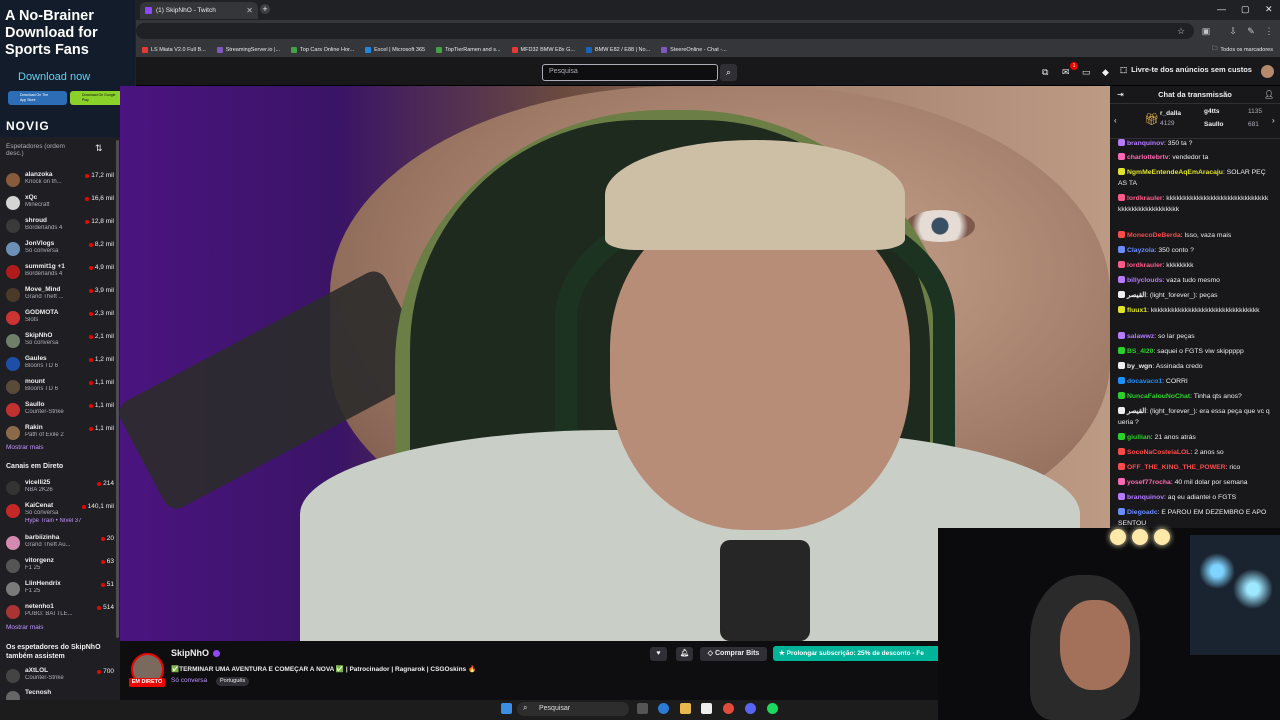  What do you see at coordinates (57, 488) in the screenshot?
I see `sidebar-channel: vicelli25 NBA 2K26 214` at bounding box center [57, 488].